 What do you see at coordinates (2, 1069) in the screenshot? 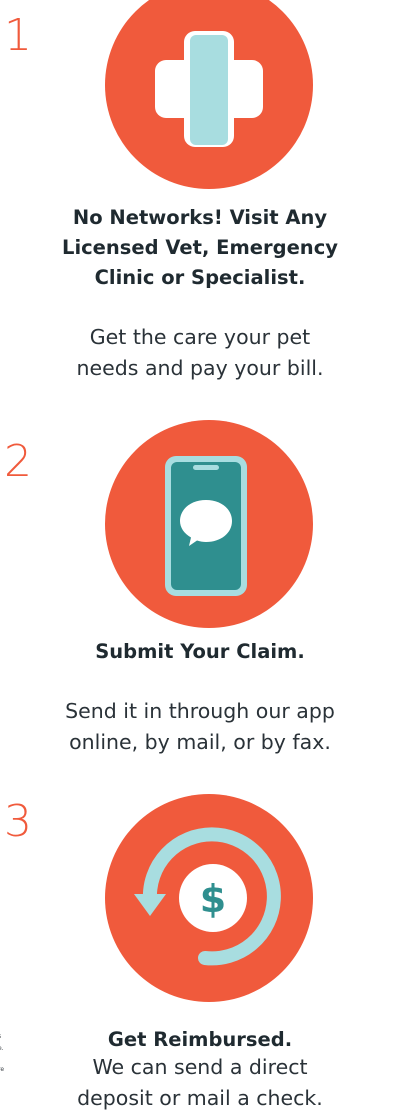
I see `footnote-fragment: re` at bounding box center [2, 1069].